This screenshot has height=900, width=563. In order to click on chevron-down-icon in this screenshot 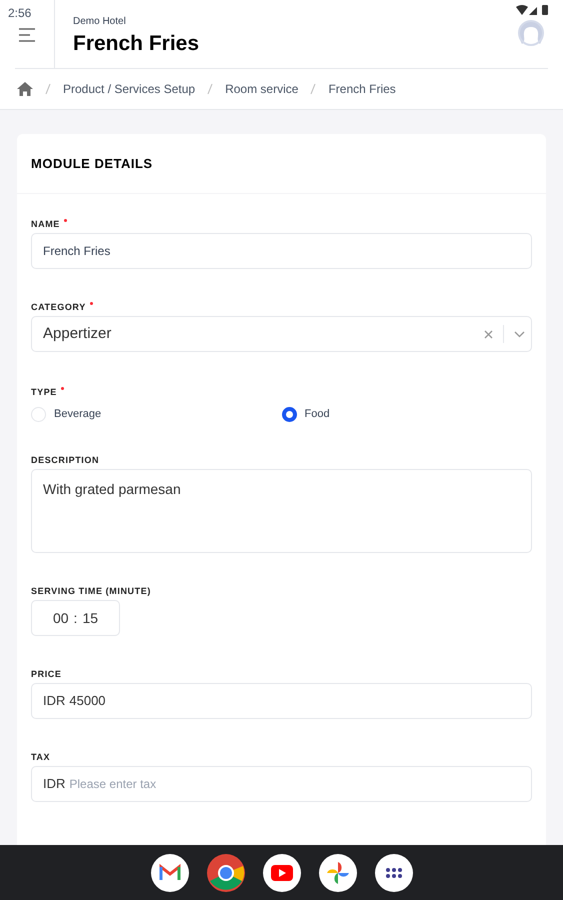, I will do `click(519, 334)`.